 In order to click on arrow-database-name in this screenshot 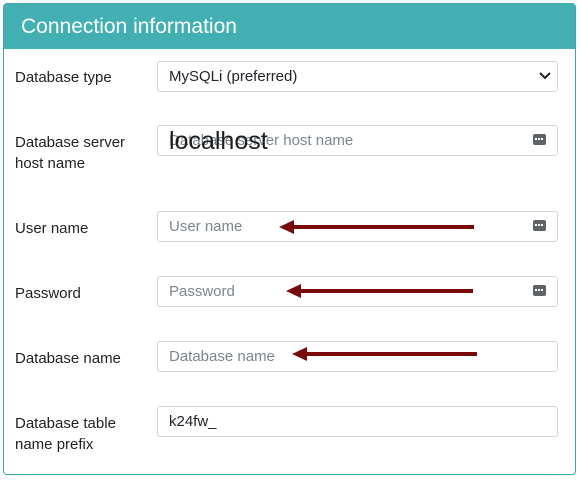, I will do `click(384, 354)`.